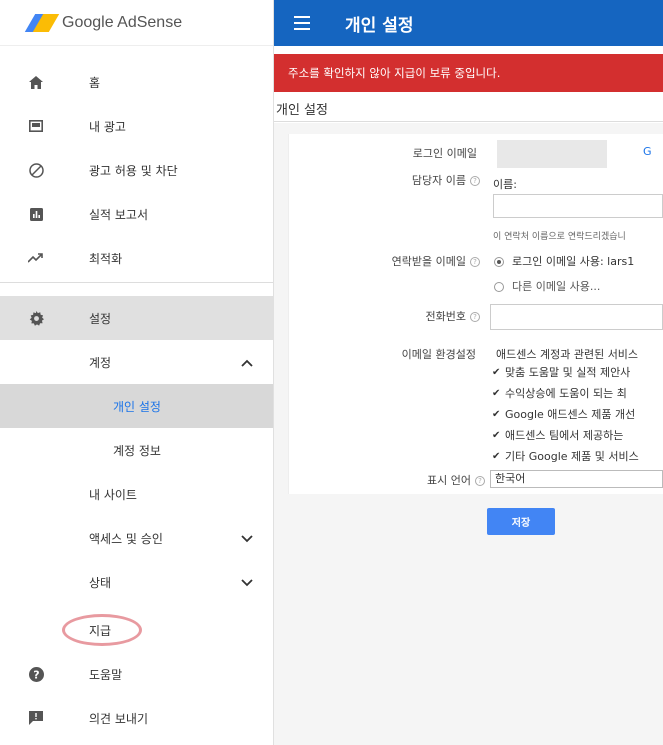 The width and height of the screenshot is (663, 745). I want to click on pref-checkbox-1: ✔ 맞춤 도움말 및 실적 제안사, so click(561, 372).